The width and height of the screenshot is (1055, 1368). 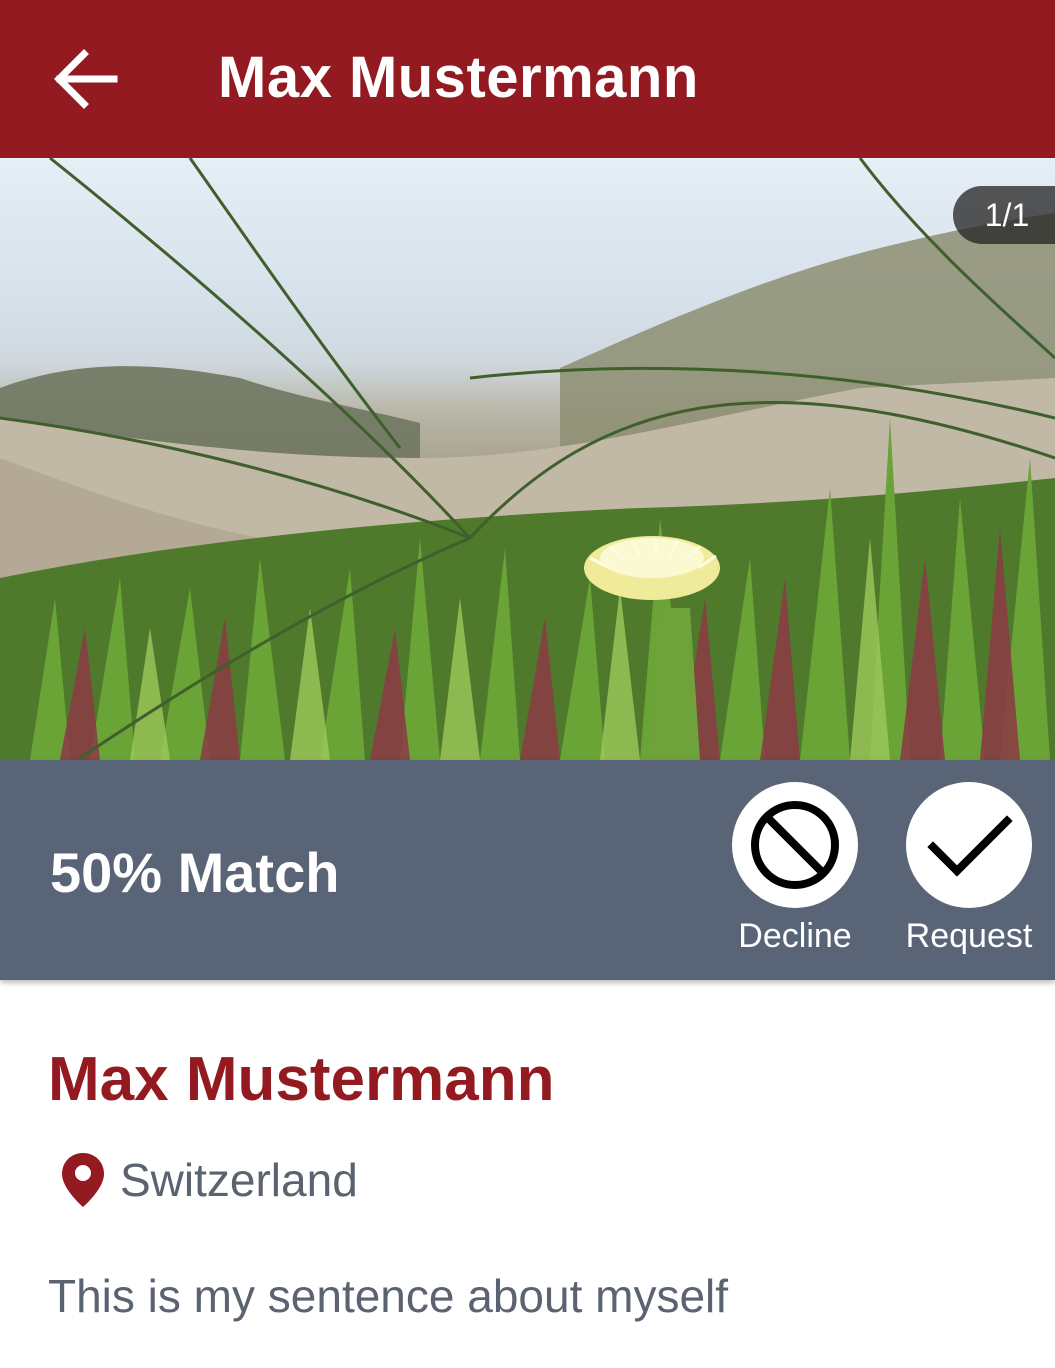 I want to click on request-button: Request, so click(x=969, y=869).